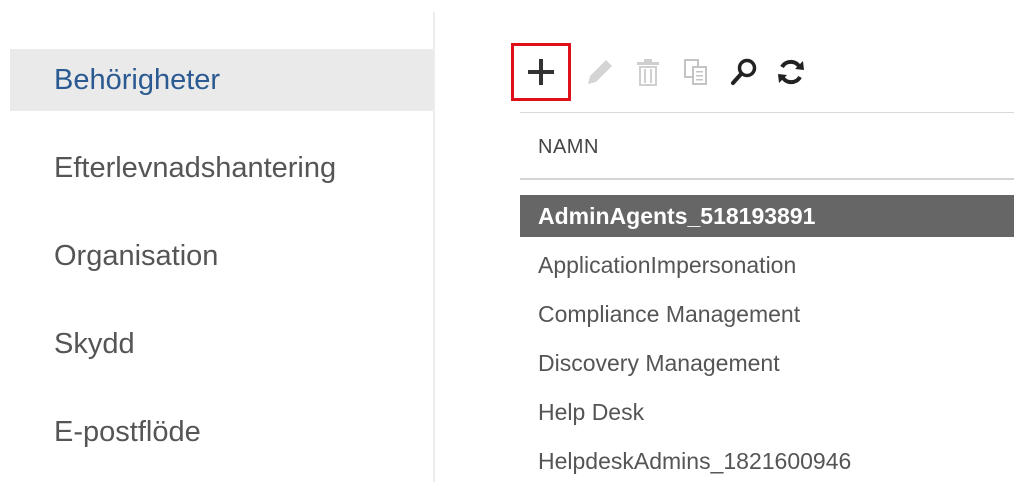  What do you see at coordinates (669, 314) in the screenshot?
I see `row-name: Compliance Management` at bounding box center [669, 314].